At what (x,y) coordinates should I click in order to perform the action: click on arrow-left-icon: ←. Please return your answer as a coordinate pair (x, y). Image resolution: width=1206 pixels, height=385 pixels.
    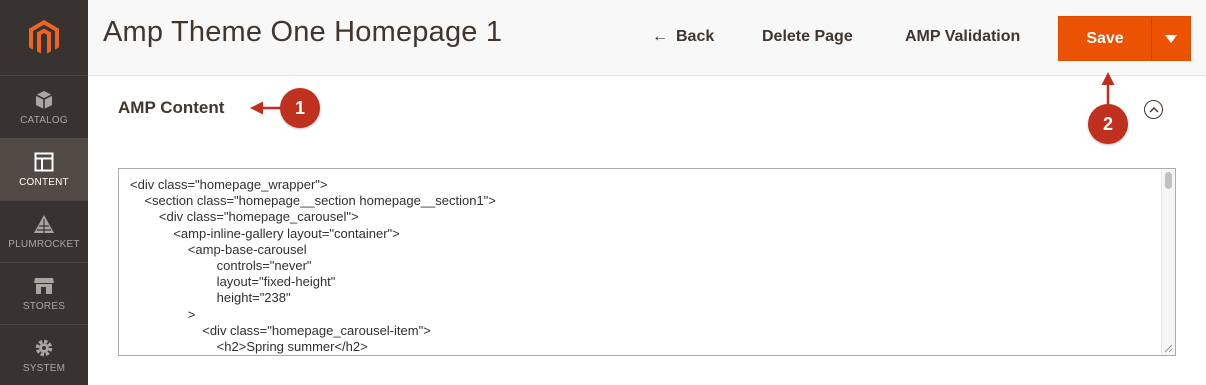
    Looking at the image, I should click on (660, 36).